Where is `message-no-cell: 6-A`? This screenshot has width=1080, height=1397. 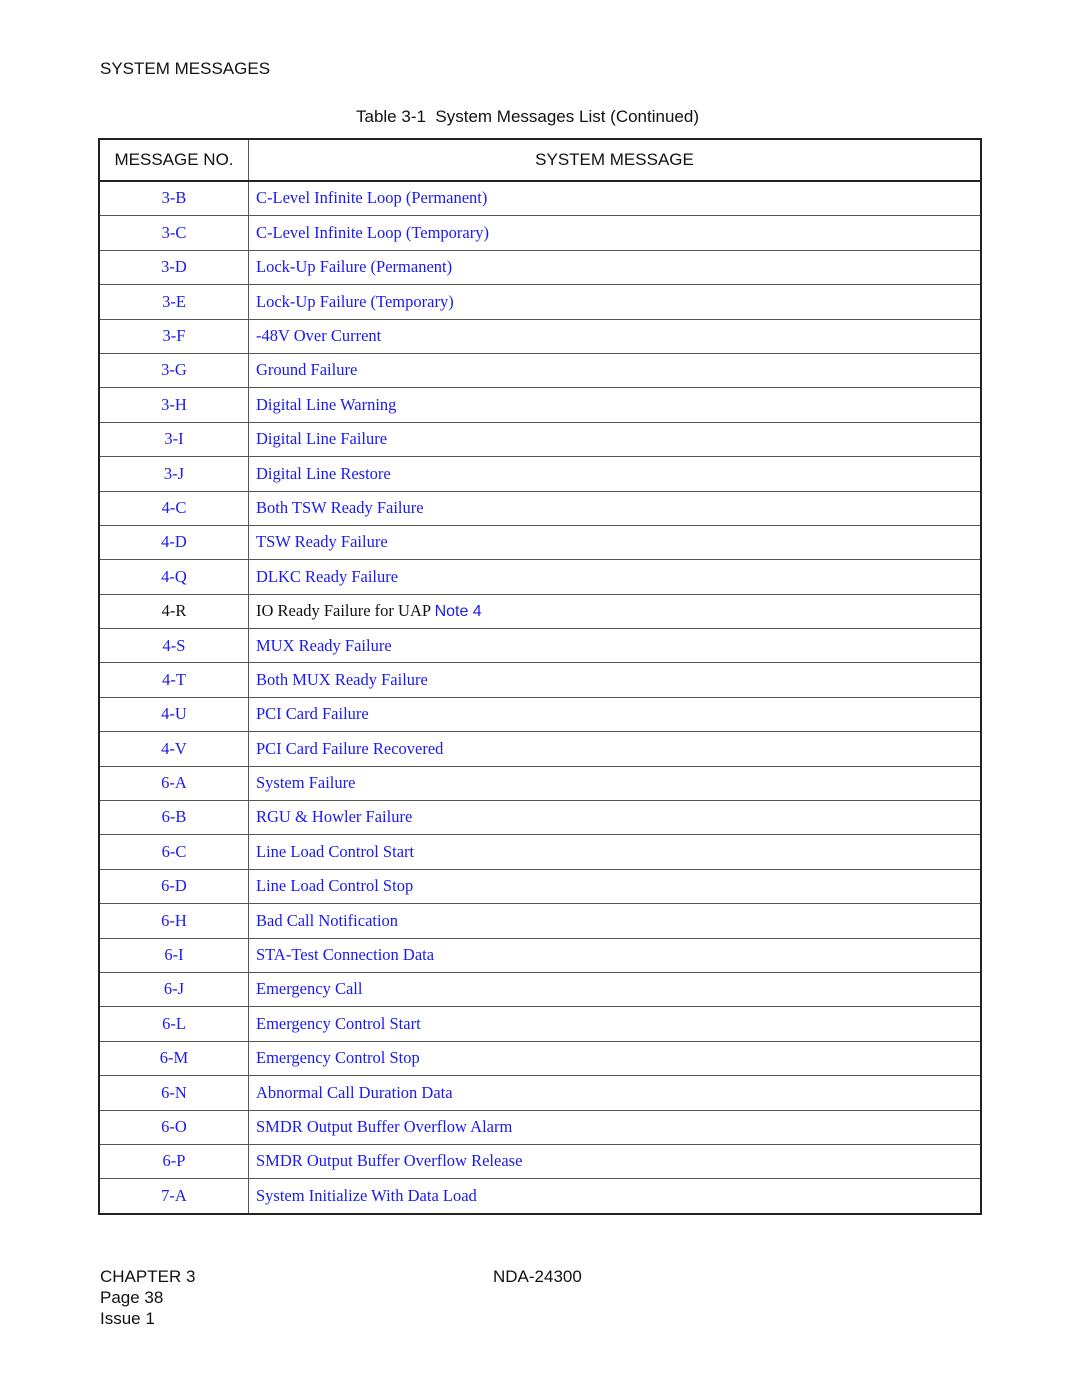
message-no-cell: 6-A is located at coordinates (174, 783).